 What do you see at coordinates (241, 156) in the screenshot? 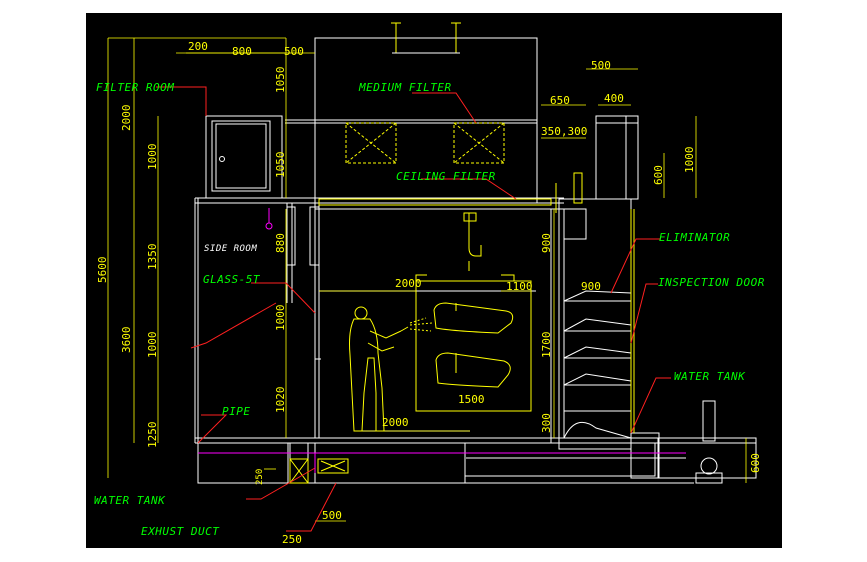
I see `filter-room-door` at bounding box center [241, 156].